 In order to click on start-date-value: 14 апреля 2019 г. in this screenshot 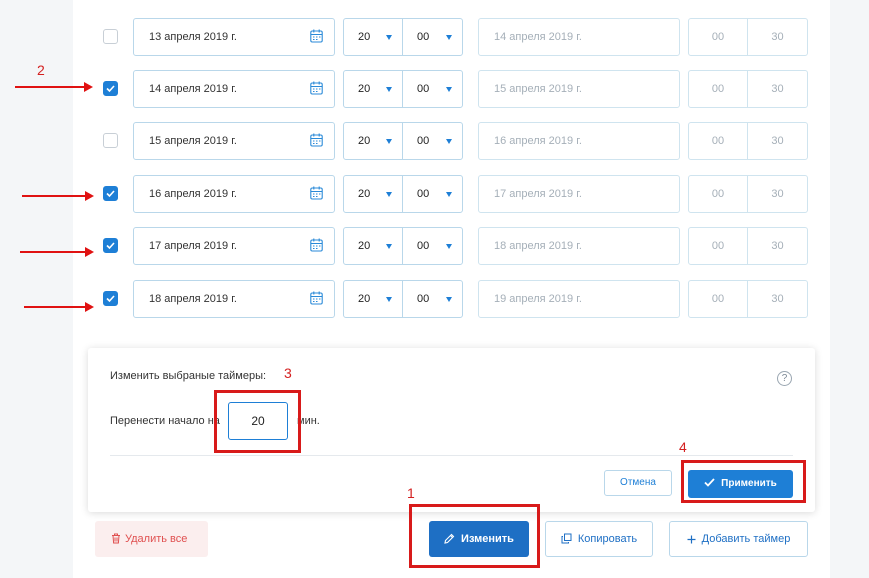, I will do `click(193, 89)`.